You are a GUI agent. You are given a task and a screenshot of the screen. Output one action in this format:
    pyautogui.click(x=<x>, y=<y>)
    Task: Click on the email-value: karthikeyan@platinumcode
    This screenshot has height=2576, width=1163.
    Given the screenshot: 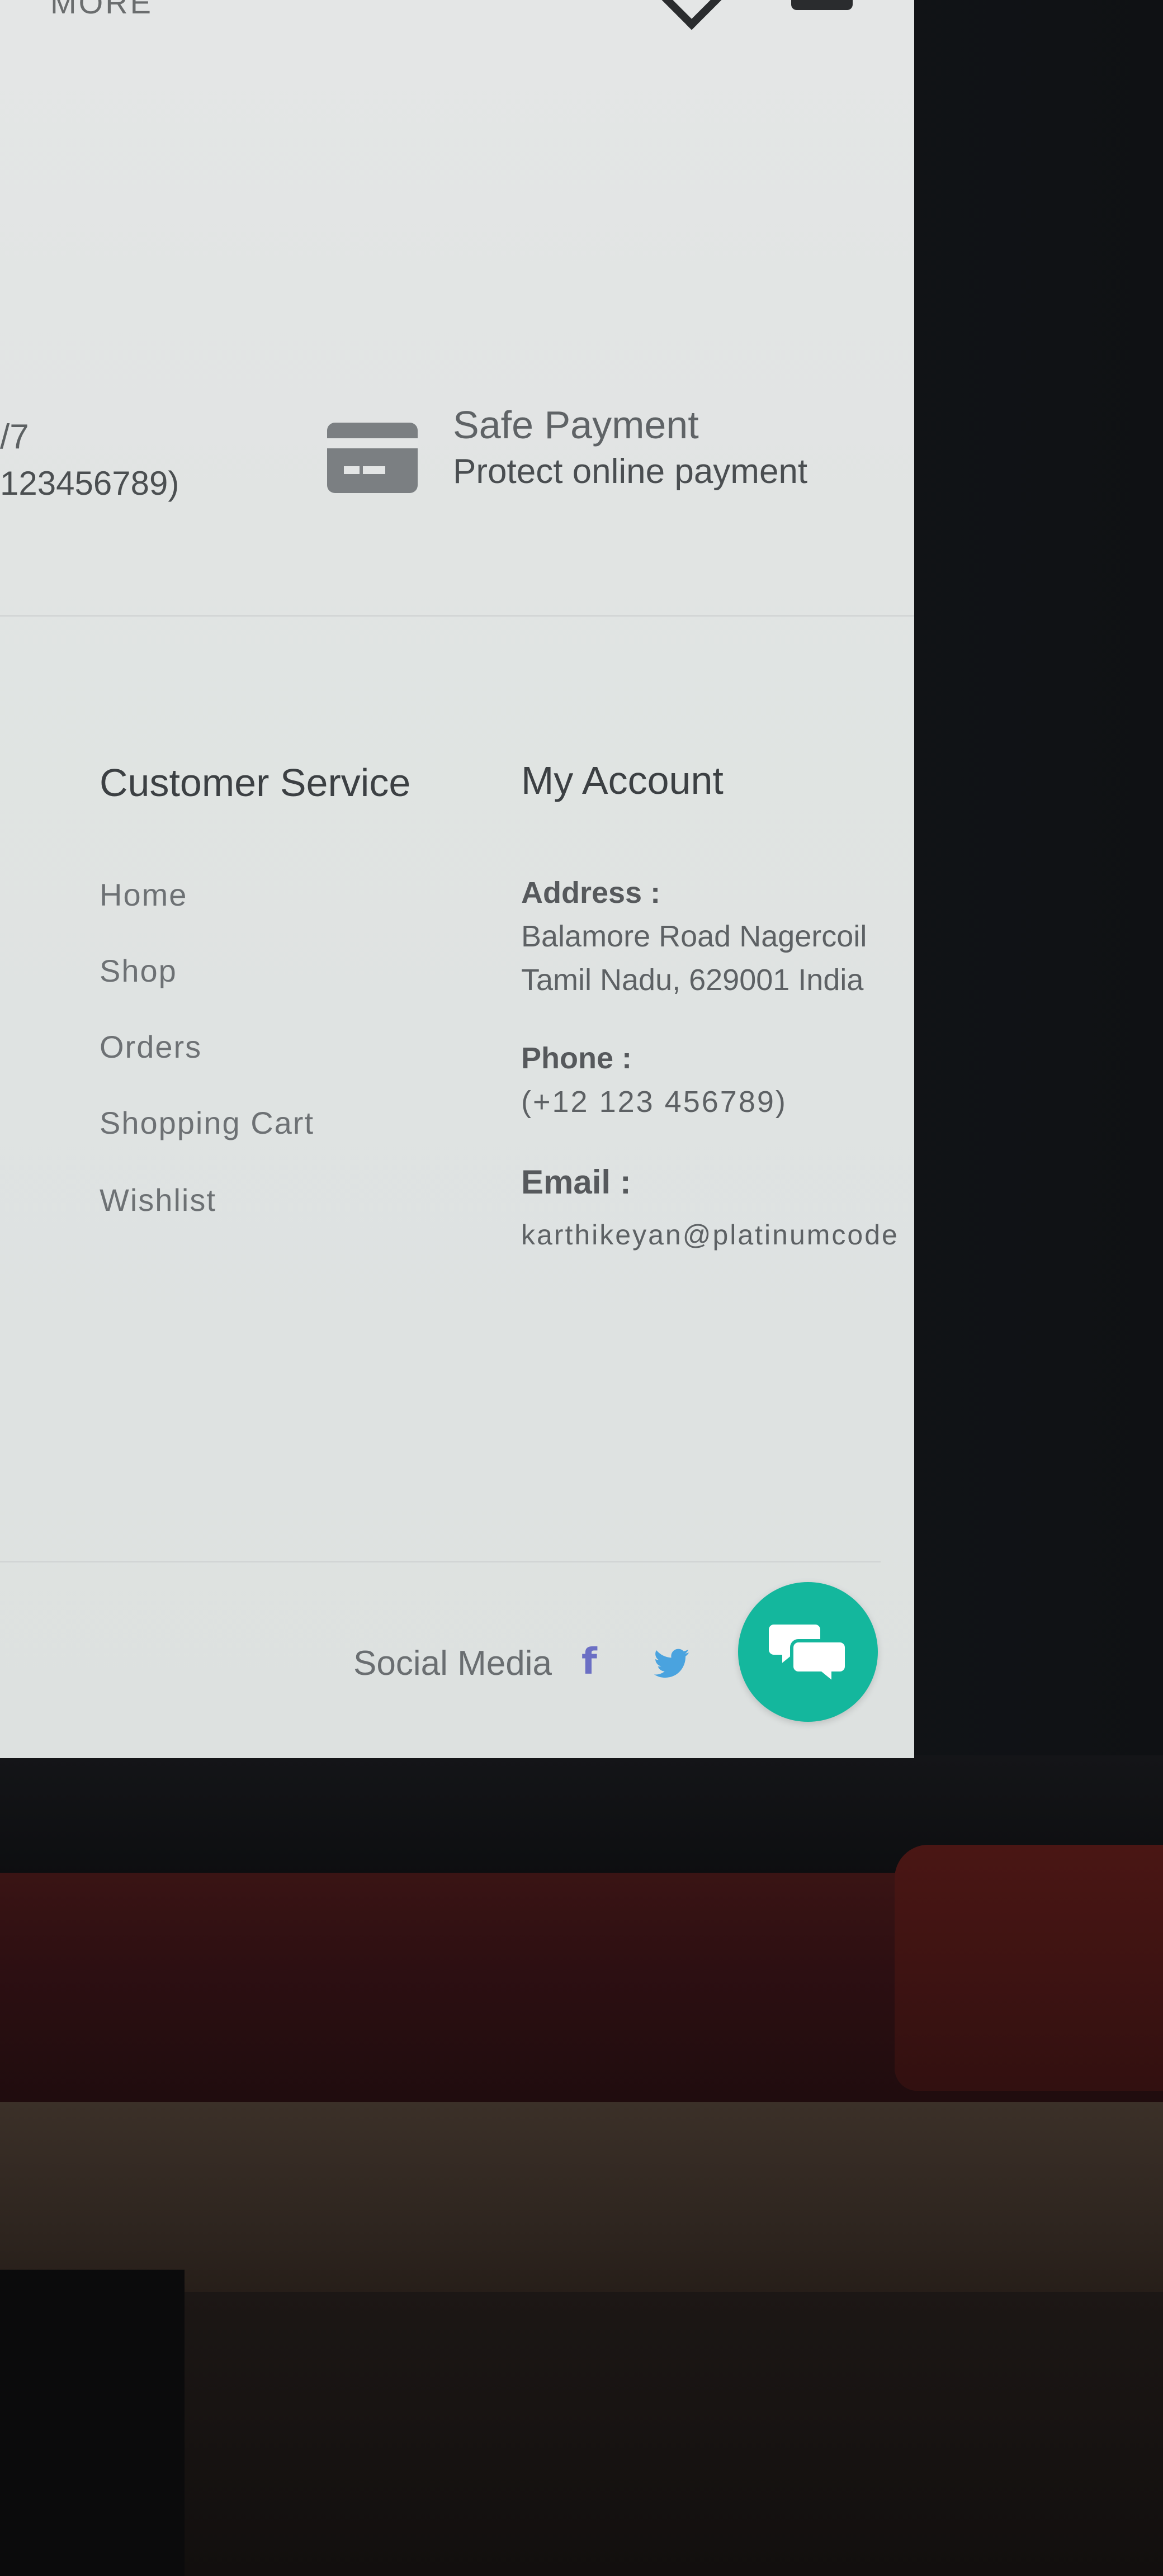 What is the action you would take?
    pyautogui.click(x=710, y=1235)
    